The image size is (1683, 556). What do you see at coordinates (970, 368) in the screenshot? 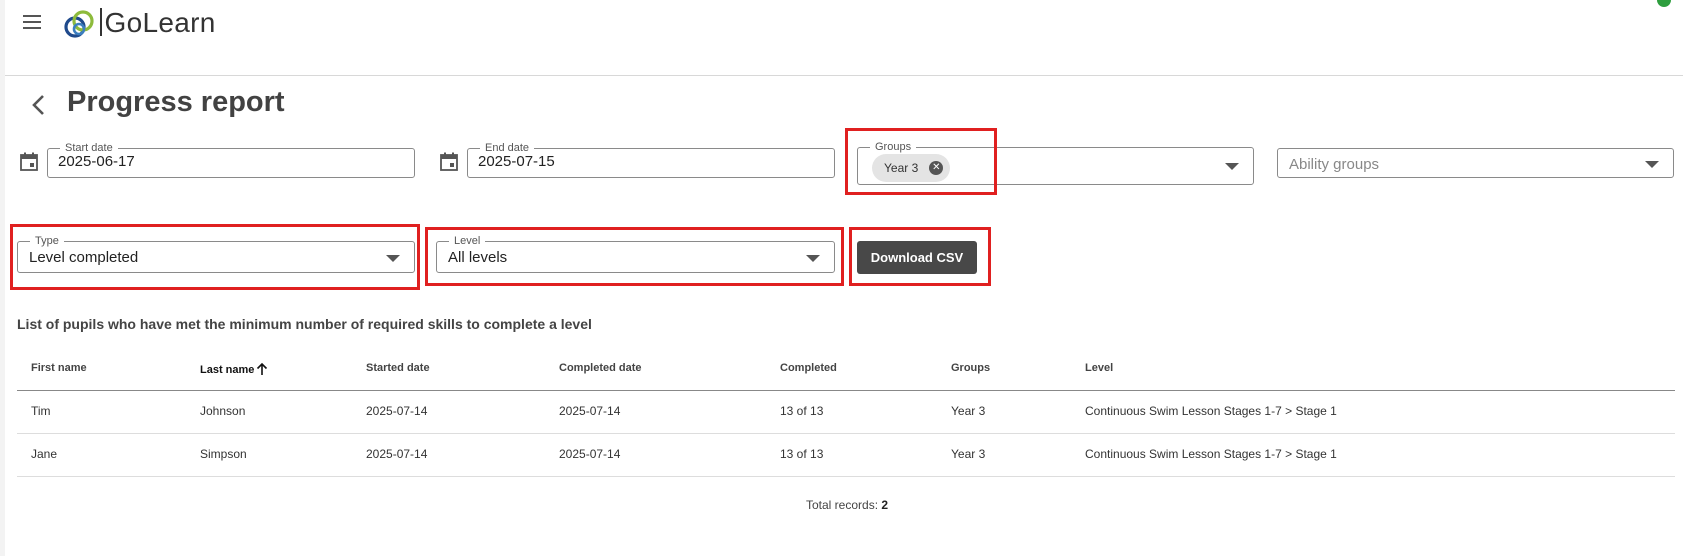
I see `column-header-groups: Groups` at bounding box center [970, 368].